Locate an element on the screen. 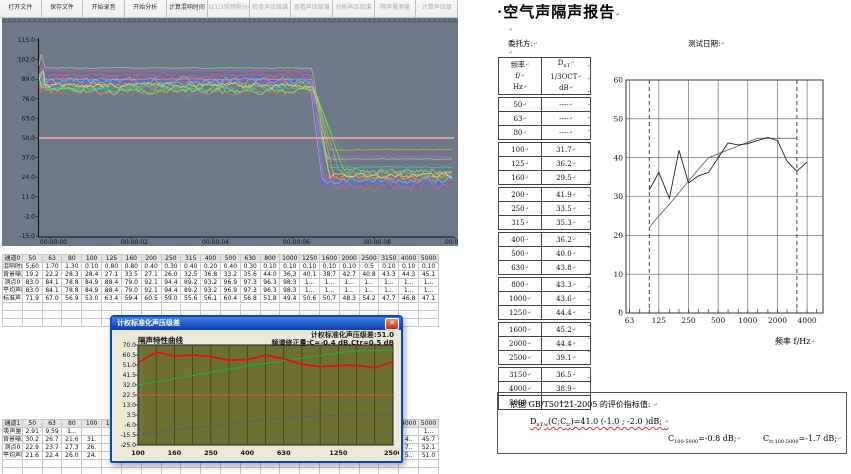  table-cell: 38.7 is located at coordinates (329, 274).